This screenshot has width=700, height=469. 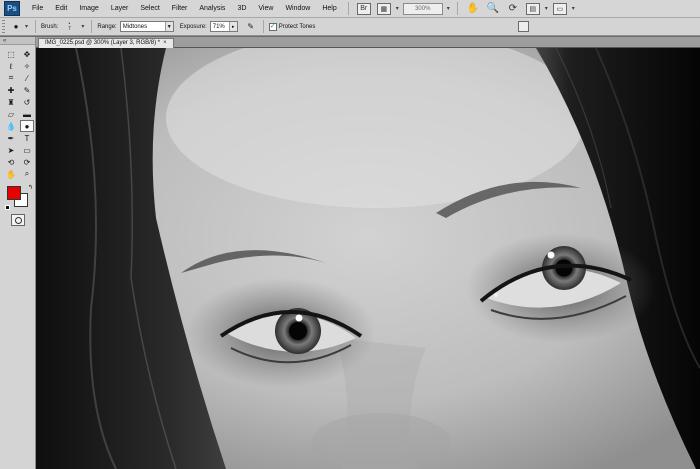 What do you see at coordinates (16, 27) in the screenshot?
I see `dodge-tool-preset-icon: ●` at bounding box center [16, 27].